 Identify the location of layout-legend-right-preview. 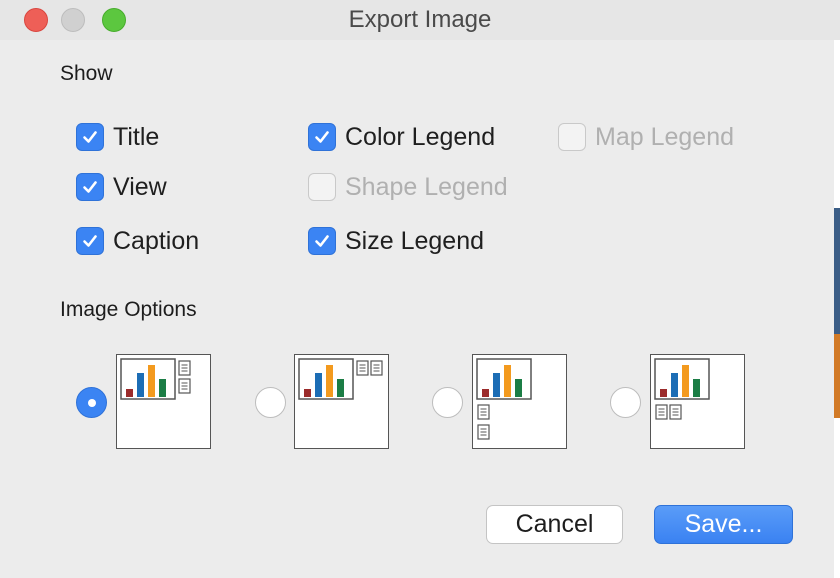
(163, 401).